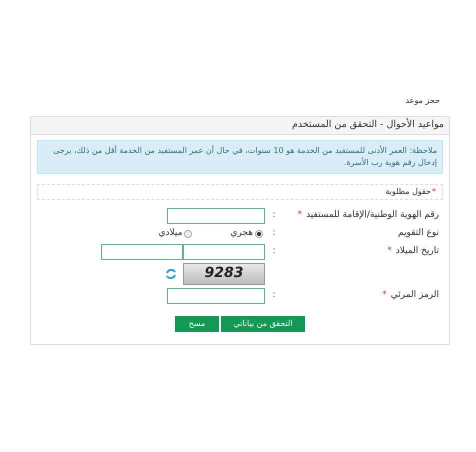 The image size is (476, 452). Describe the element at coordinates (417, 251) in the screenshot. I see `field-label: تاريخ الميلاد` at that location.